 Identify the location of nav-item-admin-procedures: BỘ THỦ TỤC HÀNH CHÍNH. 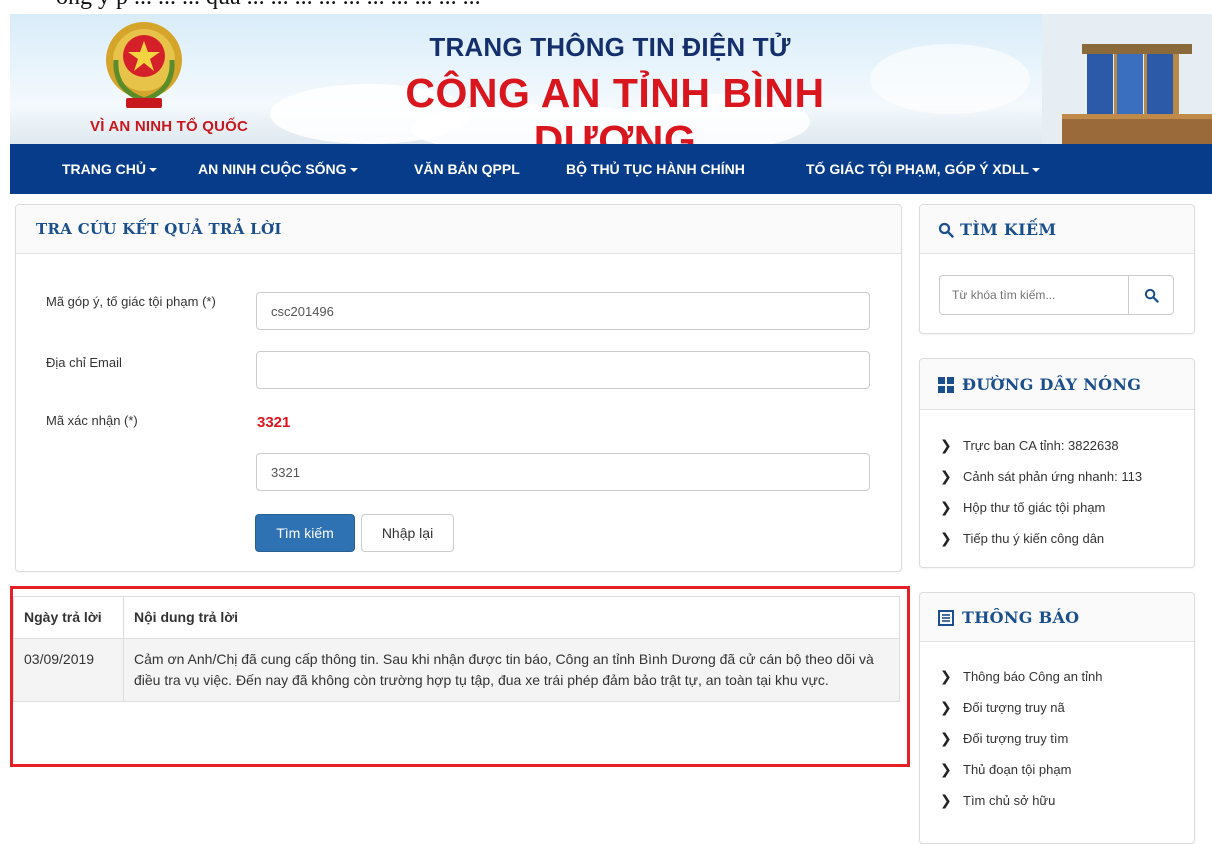
(655, 169).